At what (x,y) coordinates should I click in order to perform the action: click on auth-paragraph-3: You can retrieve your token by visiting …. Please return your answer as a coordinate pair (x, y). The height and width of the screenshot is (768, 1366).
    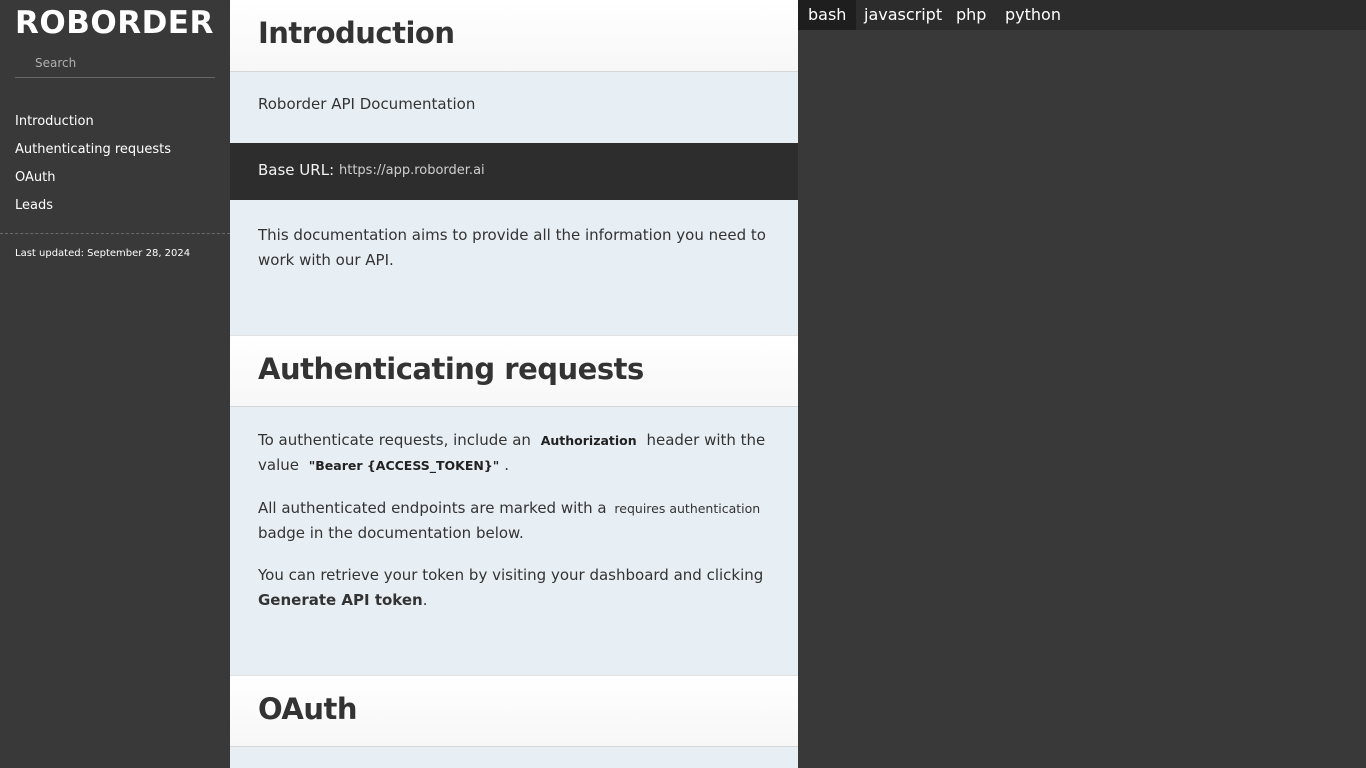
    Looking at the image, I should click on (511, 587).